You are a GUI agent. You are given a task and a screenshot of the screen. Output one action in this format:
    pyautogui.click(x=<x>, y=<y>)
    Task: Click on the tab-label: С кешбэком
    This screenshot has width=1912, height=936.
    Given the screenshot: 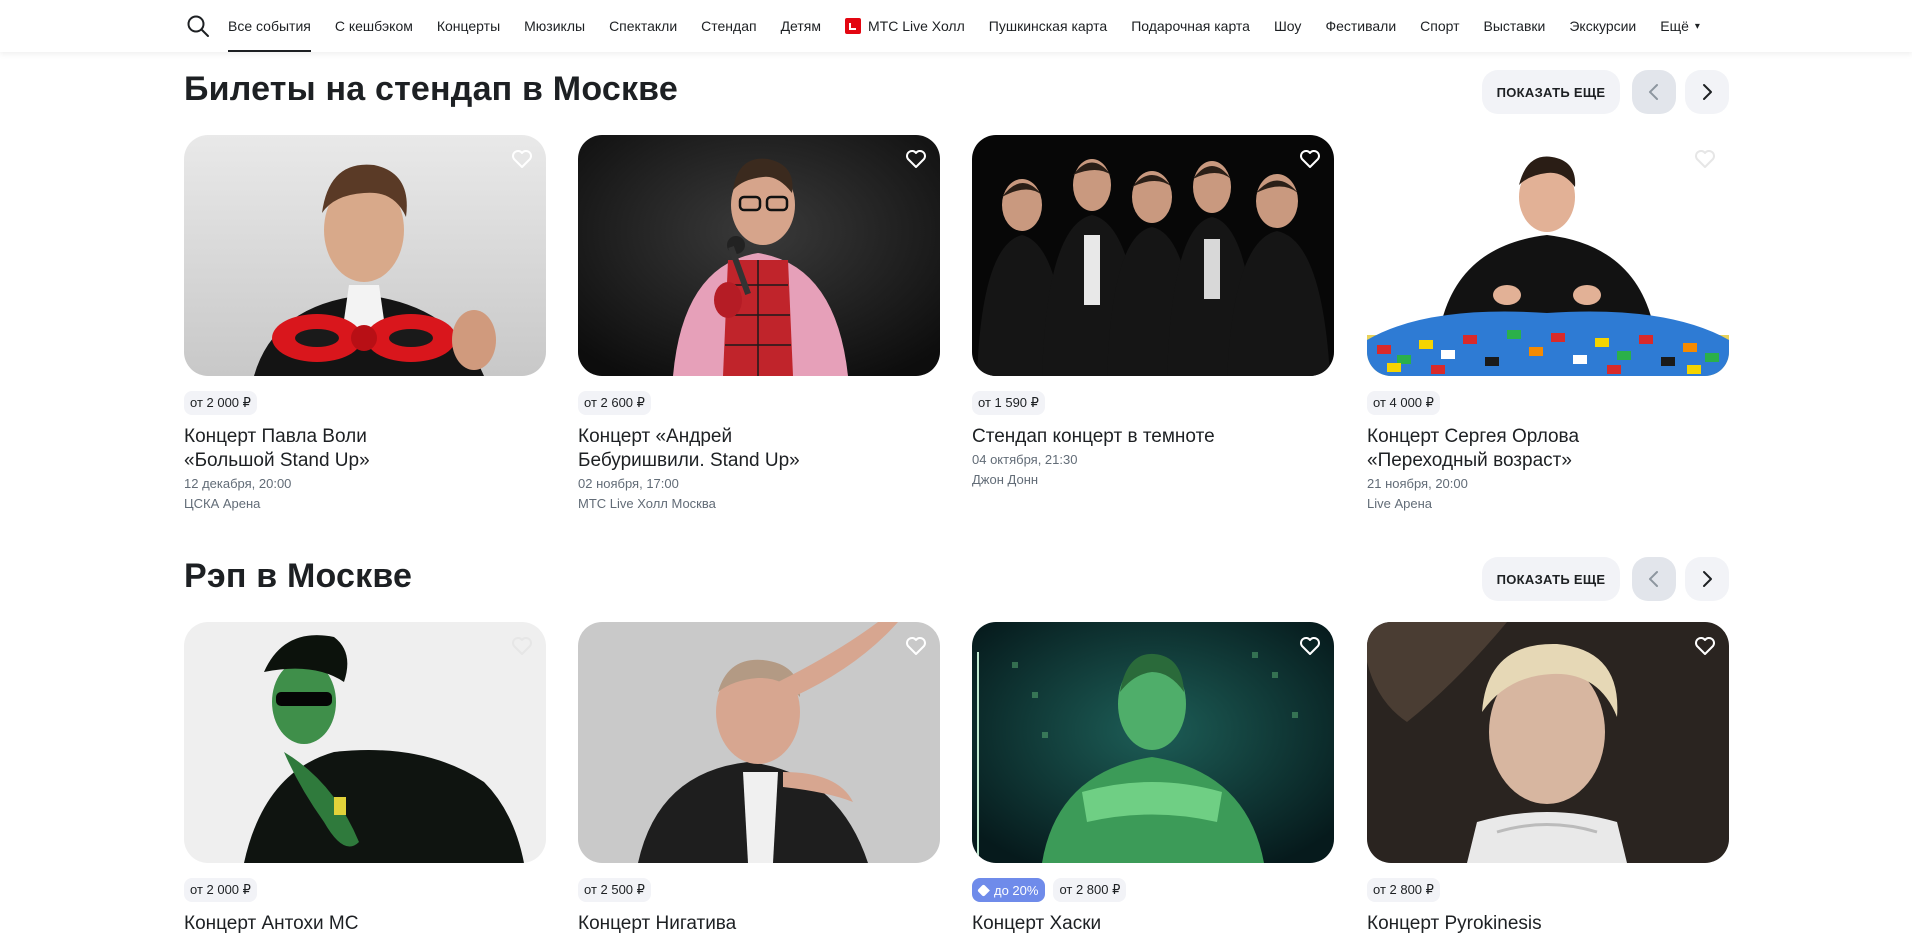 What is the action you would take?
    pyautogui.click(x=373, y=26)
    